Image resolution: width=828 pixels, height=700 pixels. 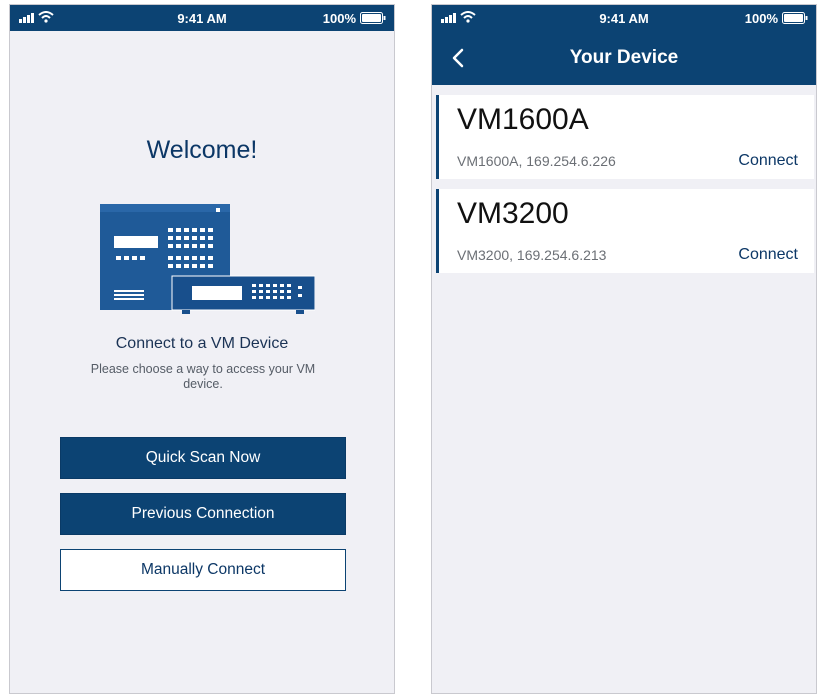 What do you see at coordinates (625, 231) in the screenshot?
I see `device-card: VM3200 VM3200, 169.254.6.213 Connect` at bounding box center [625, 231].